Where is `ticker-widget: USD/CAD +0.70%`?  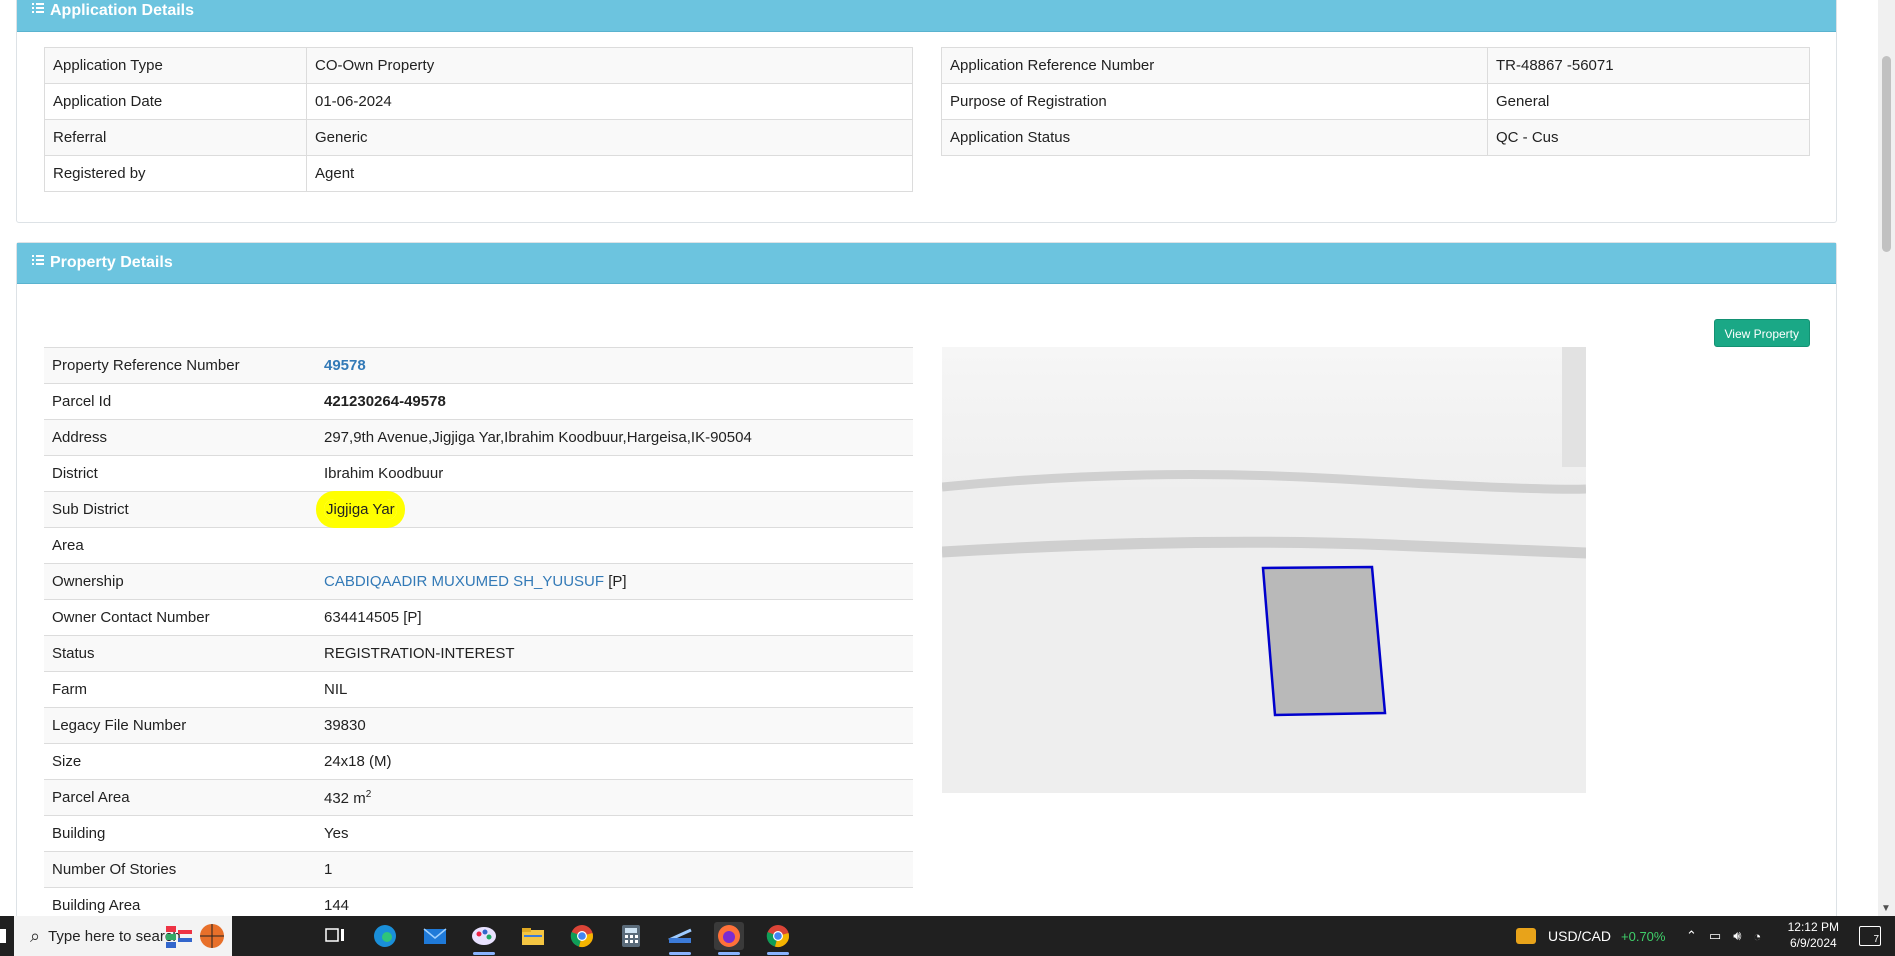
ticker-widget: USD/CAD +0.70% is located at coordinates (1590, 936).